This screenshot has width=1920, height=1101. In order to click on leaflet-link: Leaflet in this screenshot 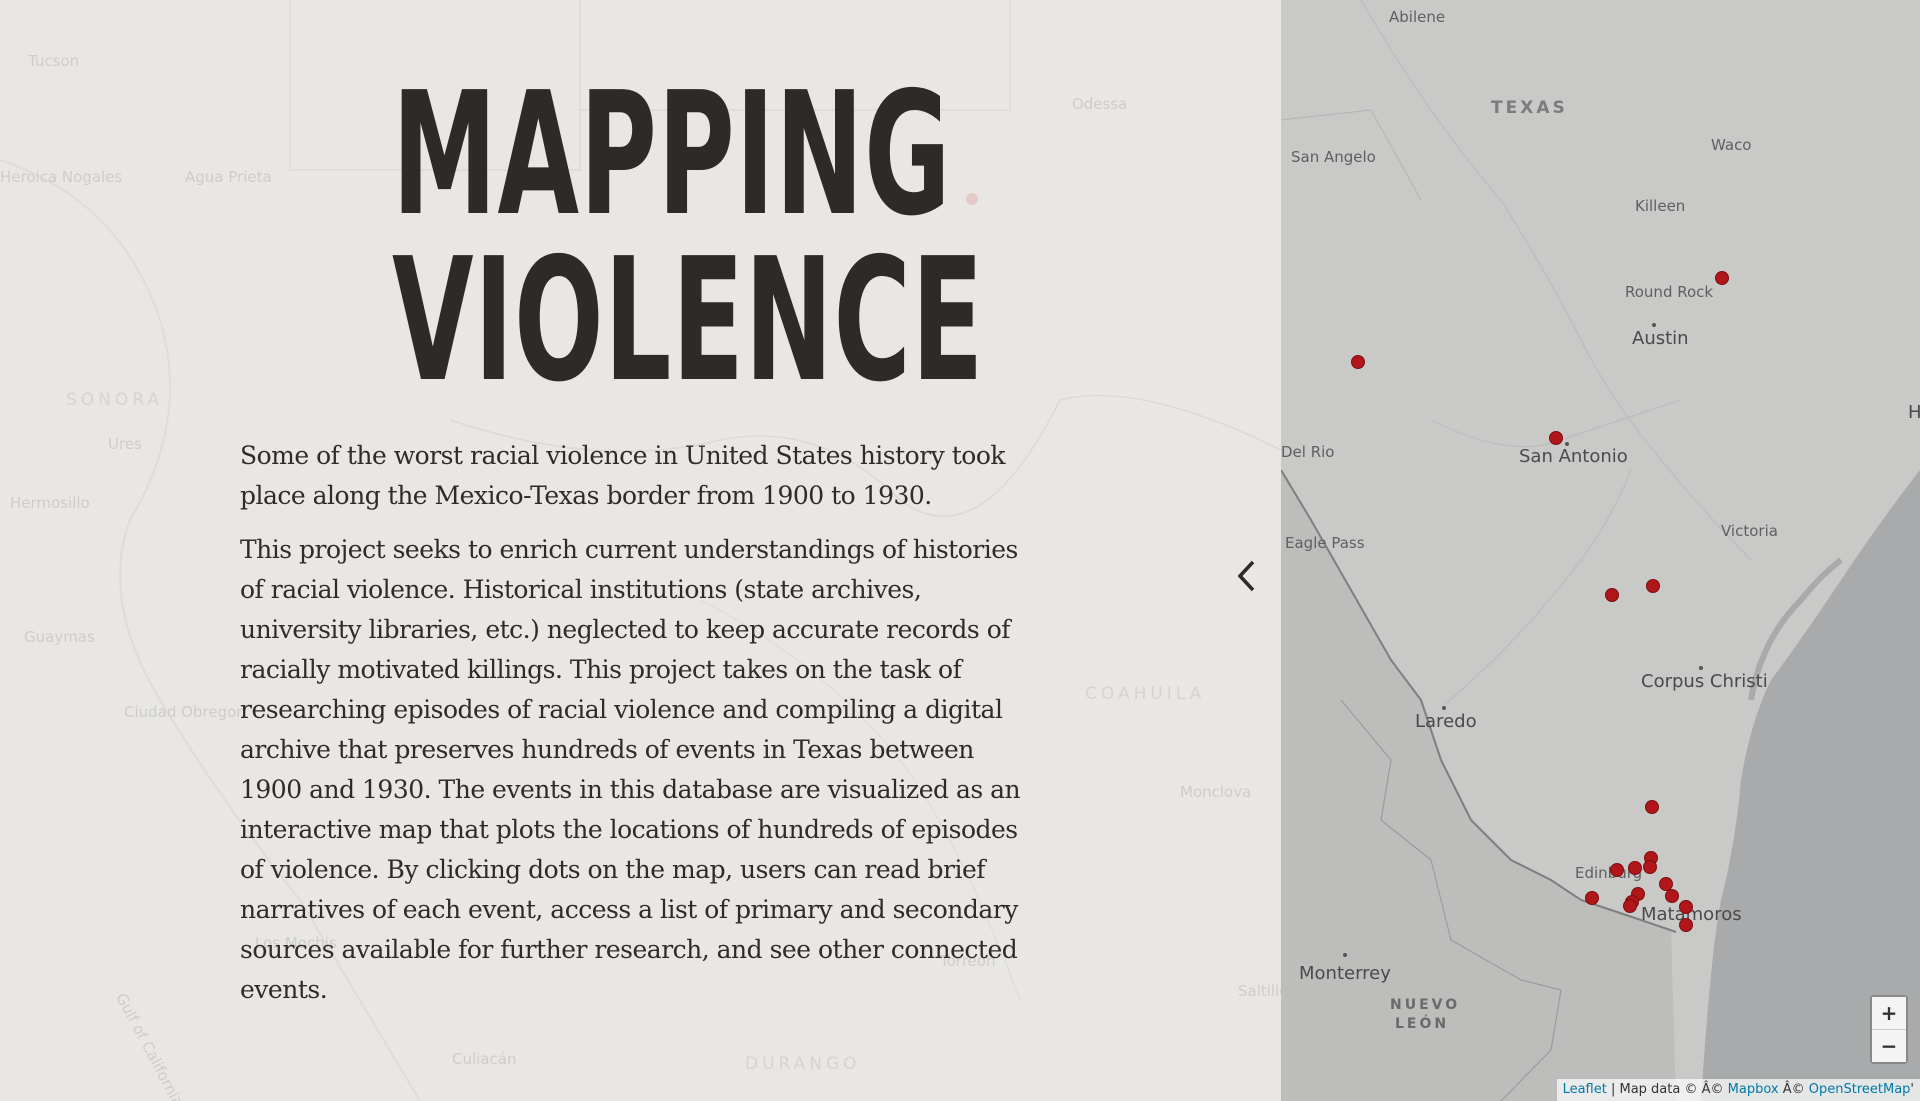, I will do `click(1585, 1089)`.